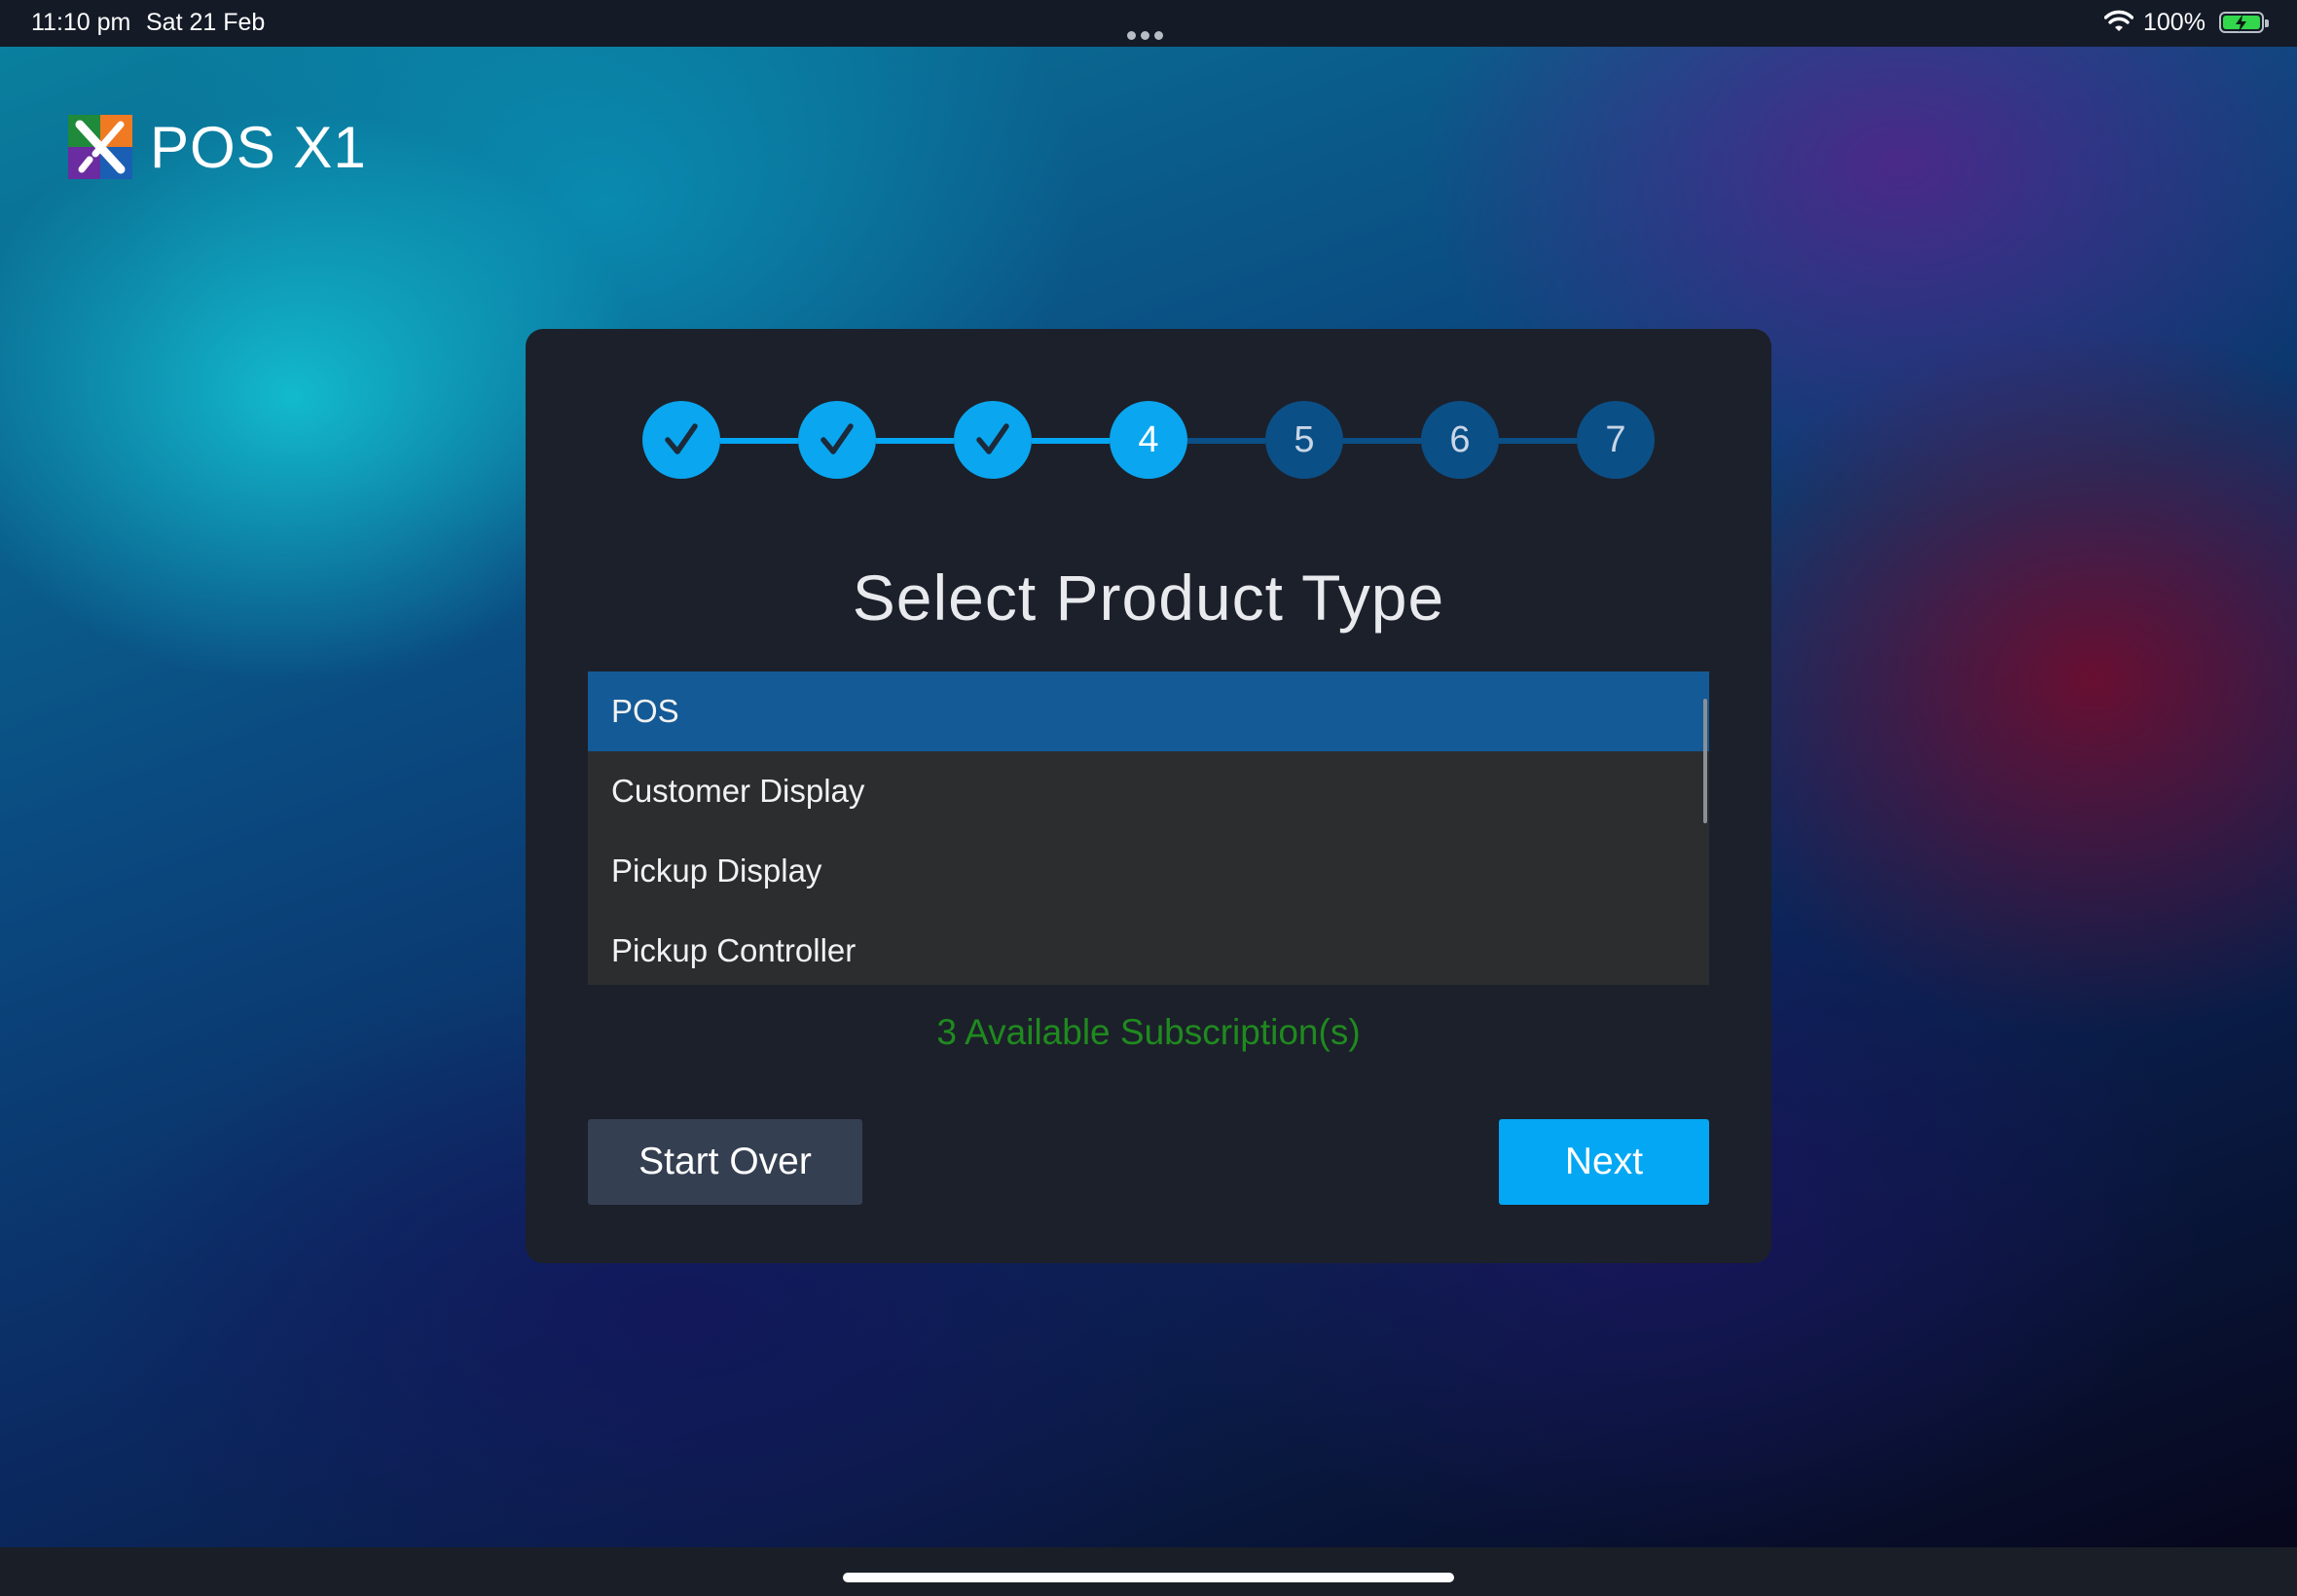 This screenshot has height=1596, width=2297. Describe the element at coordinates (2244, 22) in the screenshot. I see `battery-charging-icon` at that location.